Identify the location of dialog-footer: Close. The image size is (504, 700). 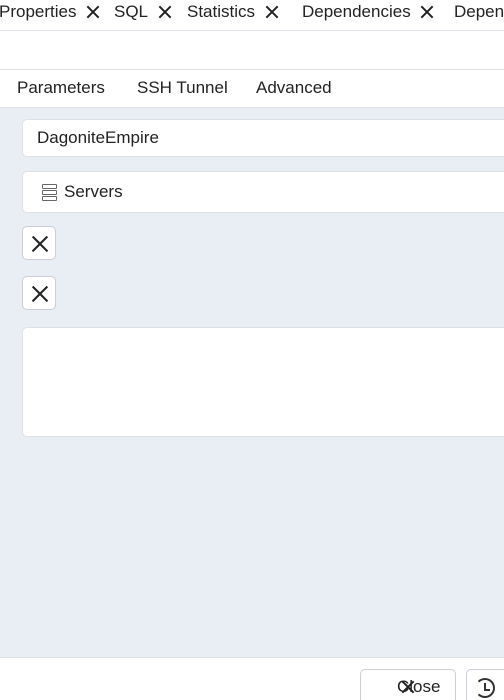
(252, 678).